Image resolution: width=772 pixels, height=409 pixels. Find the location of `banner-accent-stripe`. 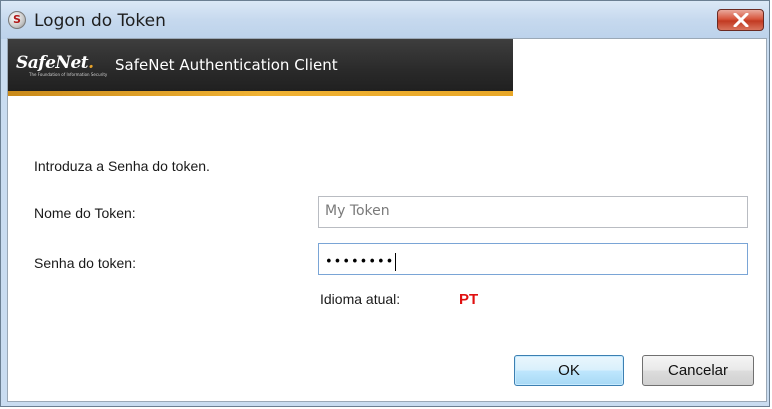

banner-accent-stripe is located at coordinates (260, 93).